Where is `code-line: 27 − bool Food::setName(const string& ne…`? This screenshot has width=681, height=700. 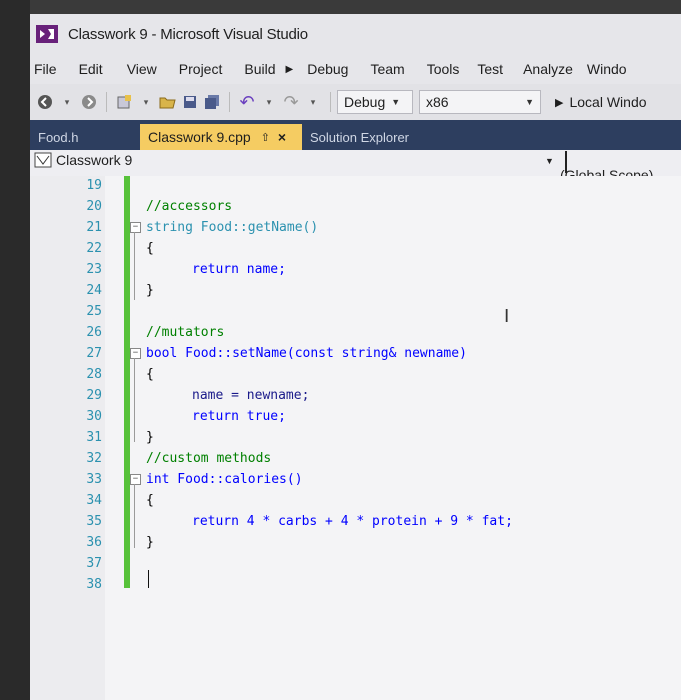
code-line: 27 − bool Food::setName(const string& ne… is located at coordinates (350, 354).